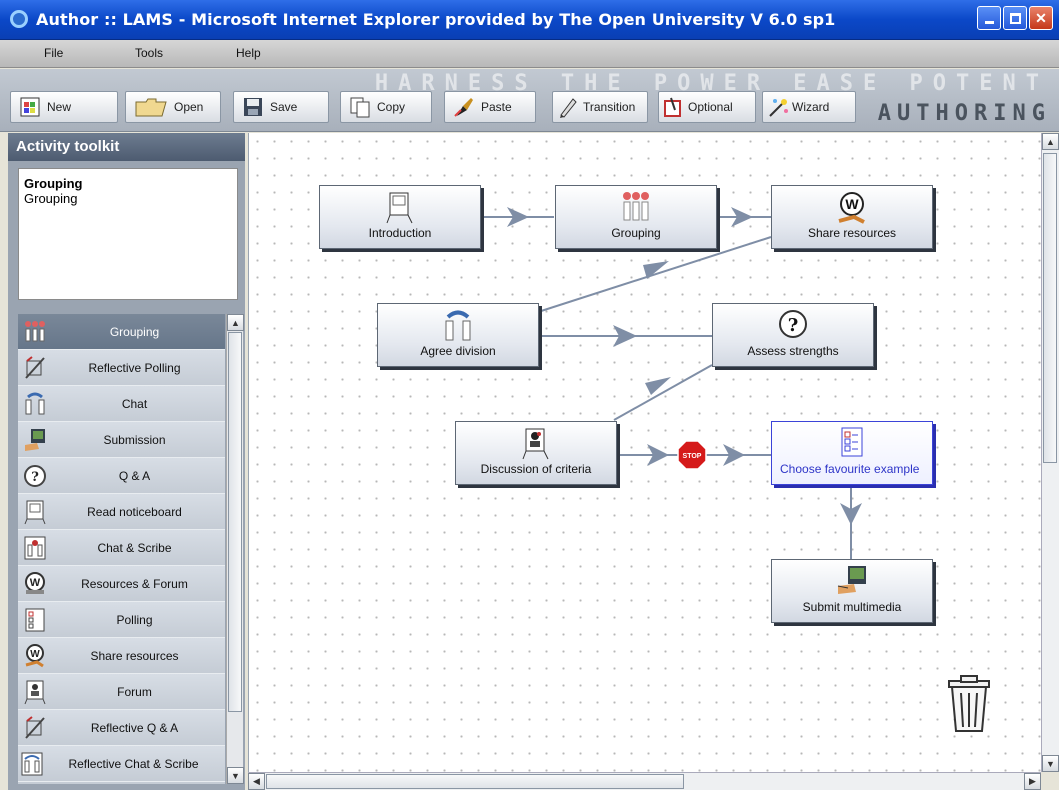 This screenshot has width=1059, height=790. I want to click on question-mark-icon: ?, so click(35, 476).